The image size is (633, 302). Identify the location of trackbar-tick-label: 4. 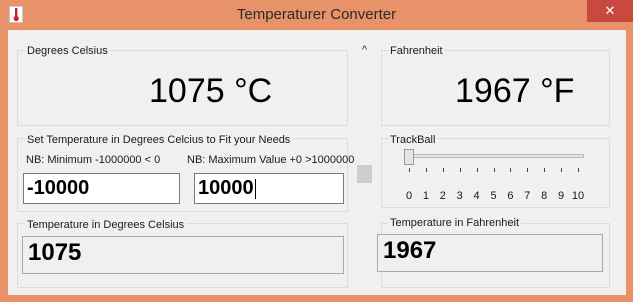
(476, 196).